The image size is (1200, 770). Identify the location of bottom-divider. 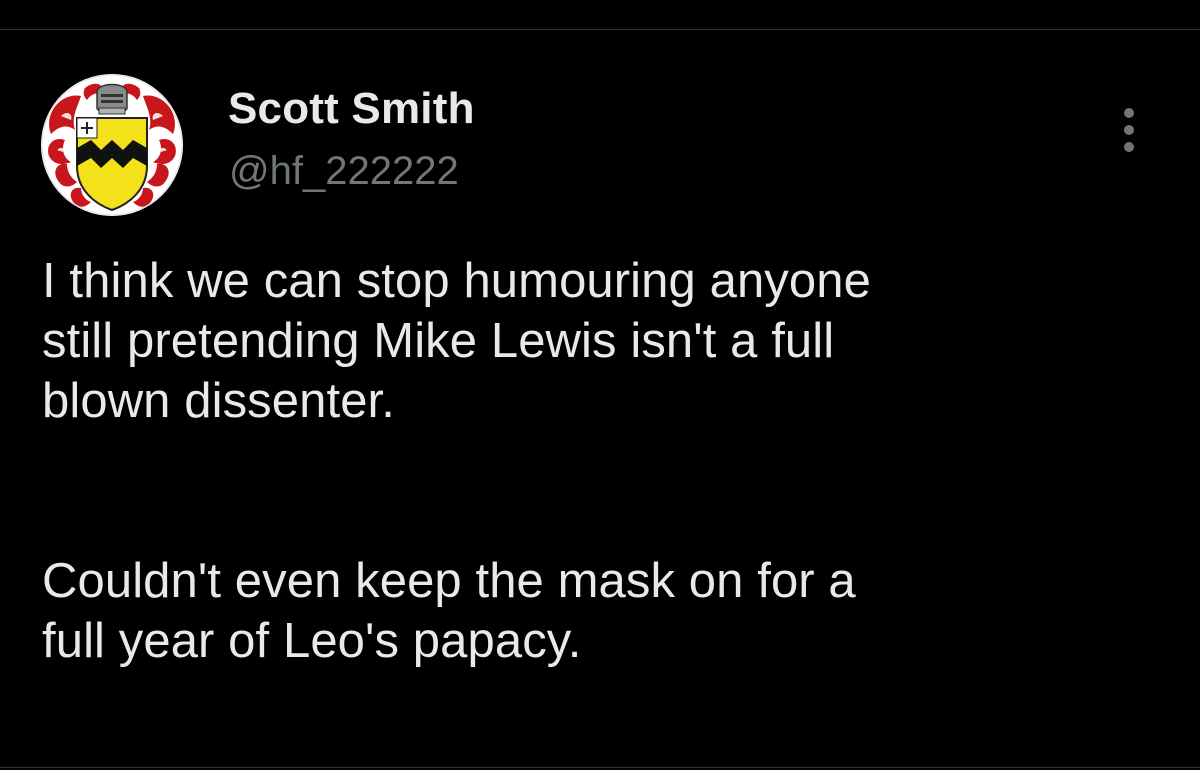
(600, 767).